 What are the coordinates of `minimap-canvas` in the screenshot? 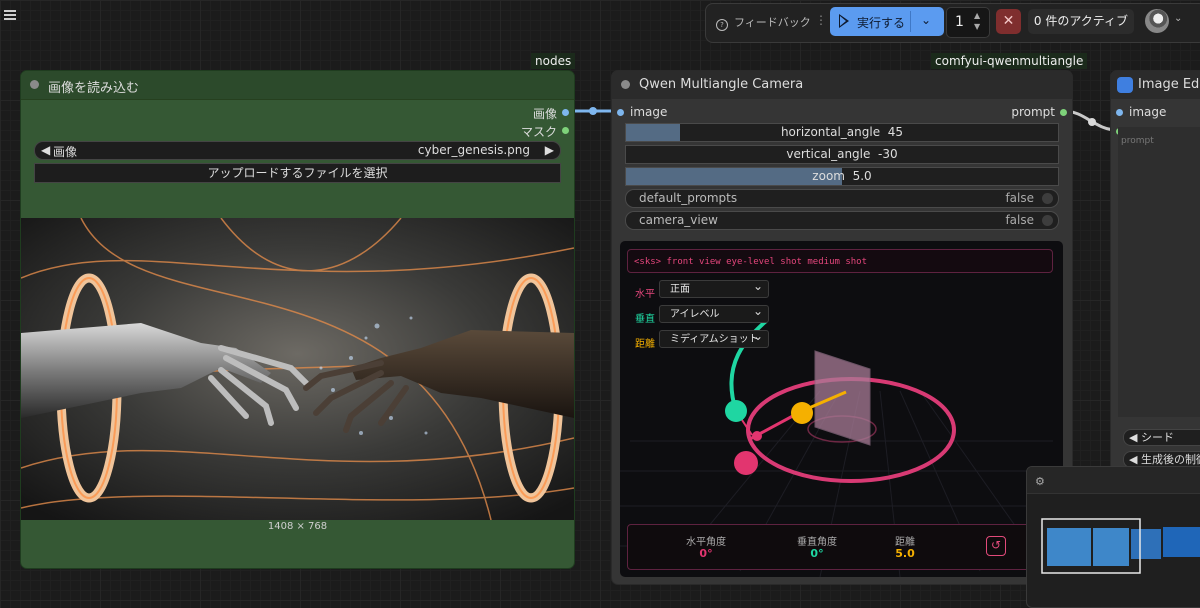 It's located at (1113, 550).